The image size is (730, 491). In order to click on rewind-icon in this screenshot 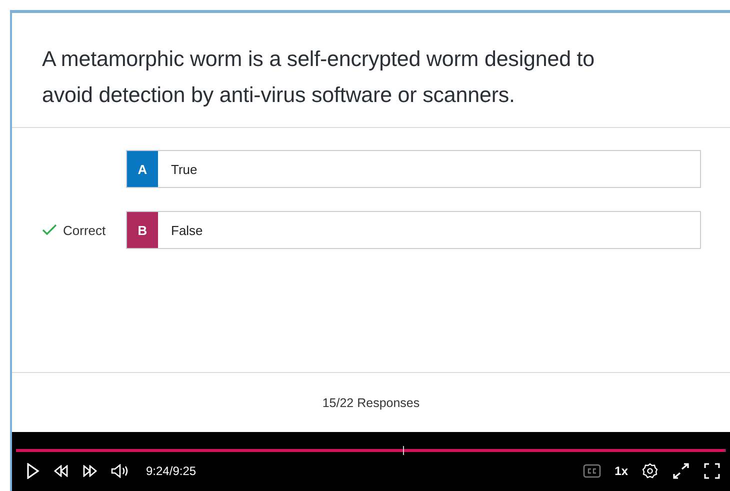, I will do `click(61, 471)`.